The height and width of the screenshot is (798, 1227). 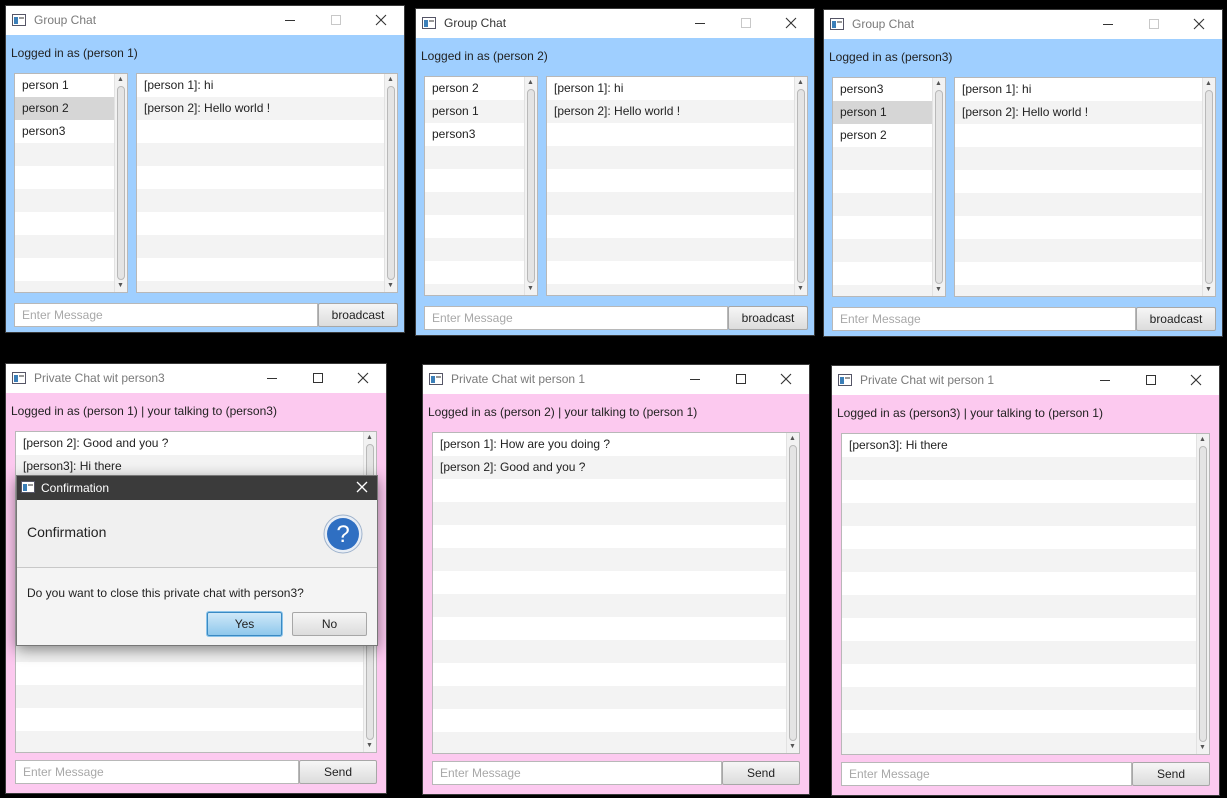 I want to click on yes-button: Yes, so click(x=244, y=624).